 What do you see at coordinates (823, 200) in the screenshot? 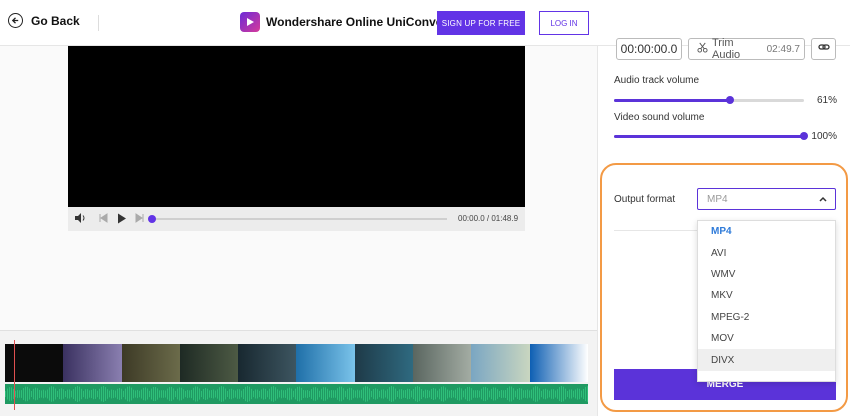
I see `chevron-up-icon` at bounding box center [823, 200].